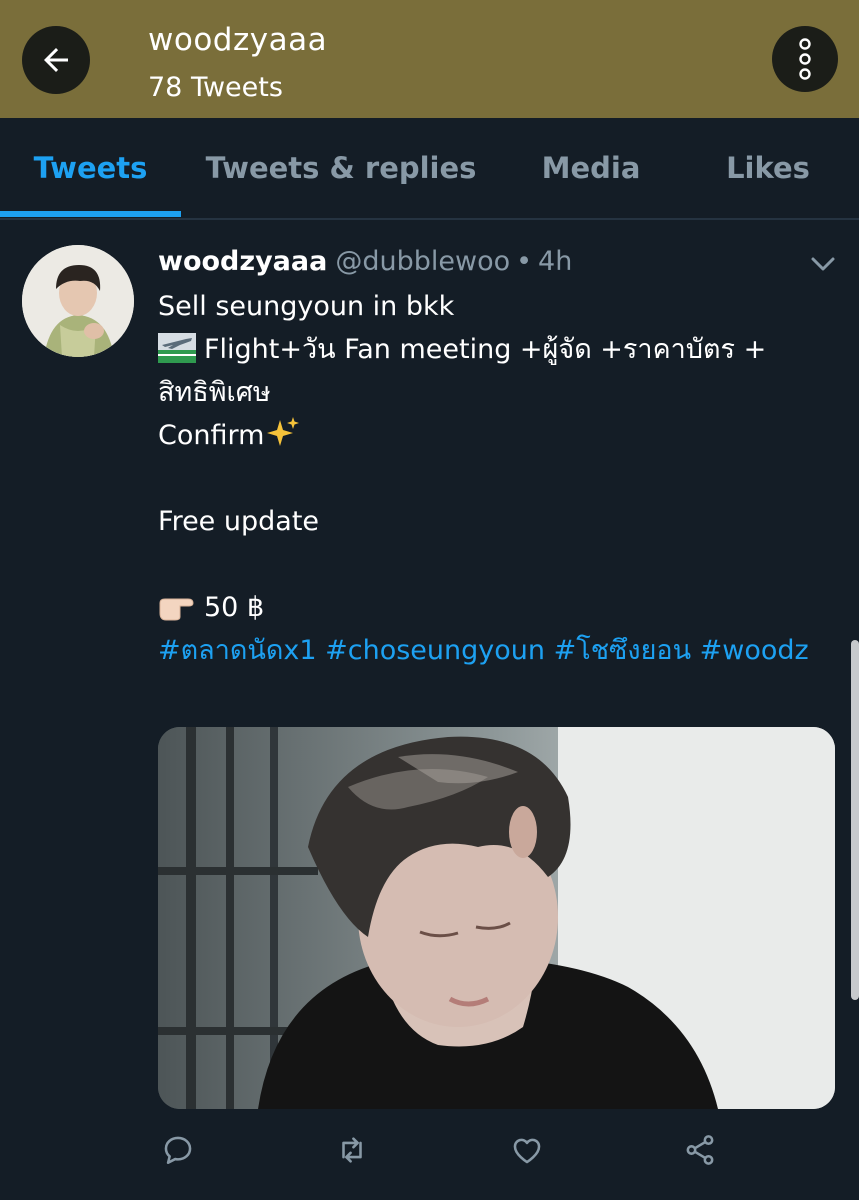 The width and height of the screenshot is (859, 1200). I want to click on tweet-timestamp: 4h, so click(555, 261).